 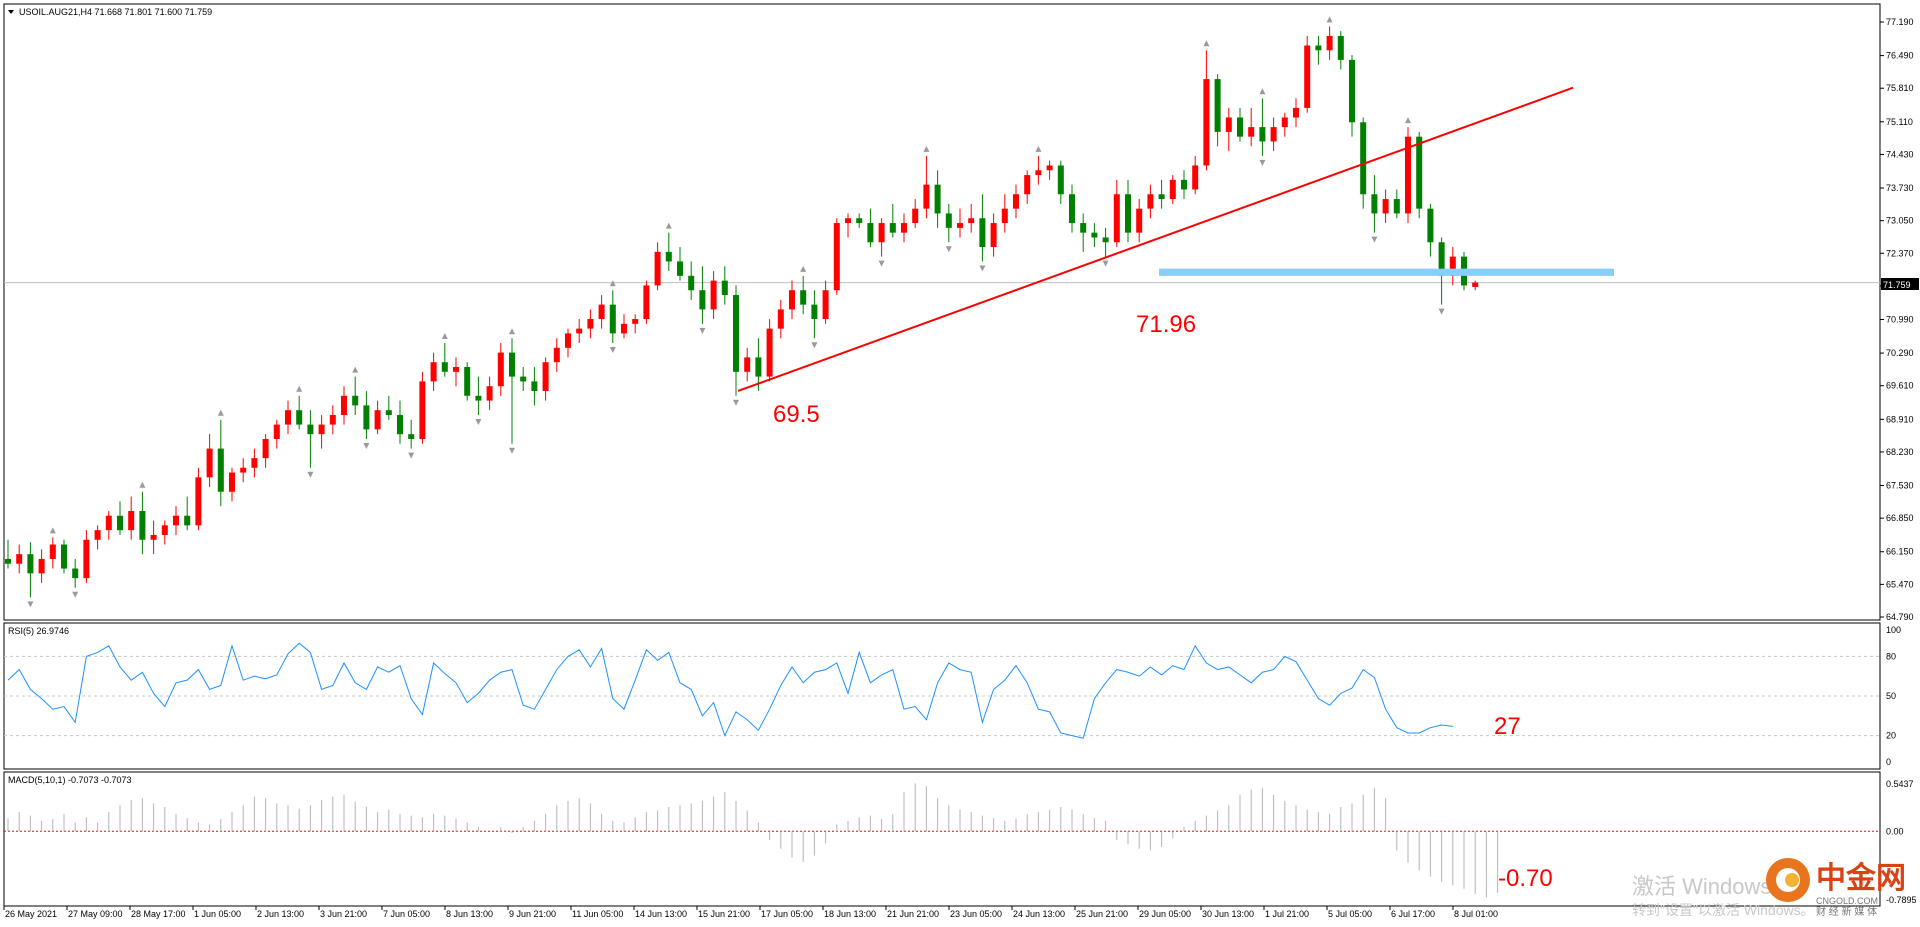 What do you see at coordinates (1900, 784) in the screenshot?
I see `macd-axis-label: 0.5437` at bounding box center [1900, 784].